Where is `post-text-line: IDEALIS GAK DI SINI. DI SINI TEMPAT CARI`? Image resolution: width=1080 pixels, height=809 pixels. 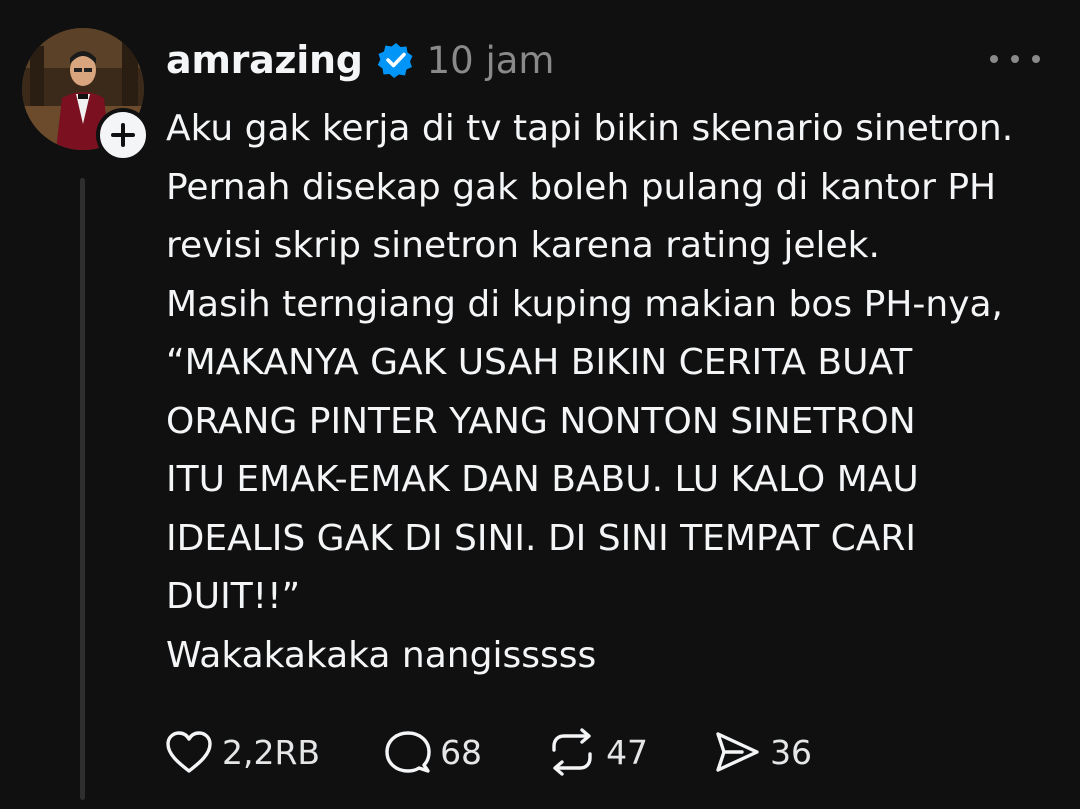 post-text-line: IDEALIS GAK DI SINI. DI SINI TEMPAT CARI is located at coordinates (541, 538).